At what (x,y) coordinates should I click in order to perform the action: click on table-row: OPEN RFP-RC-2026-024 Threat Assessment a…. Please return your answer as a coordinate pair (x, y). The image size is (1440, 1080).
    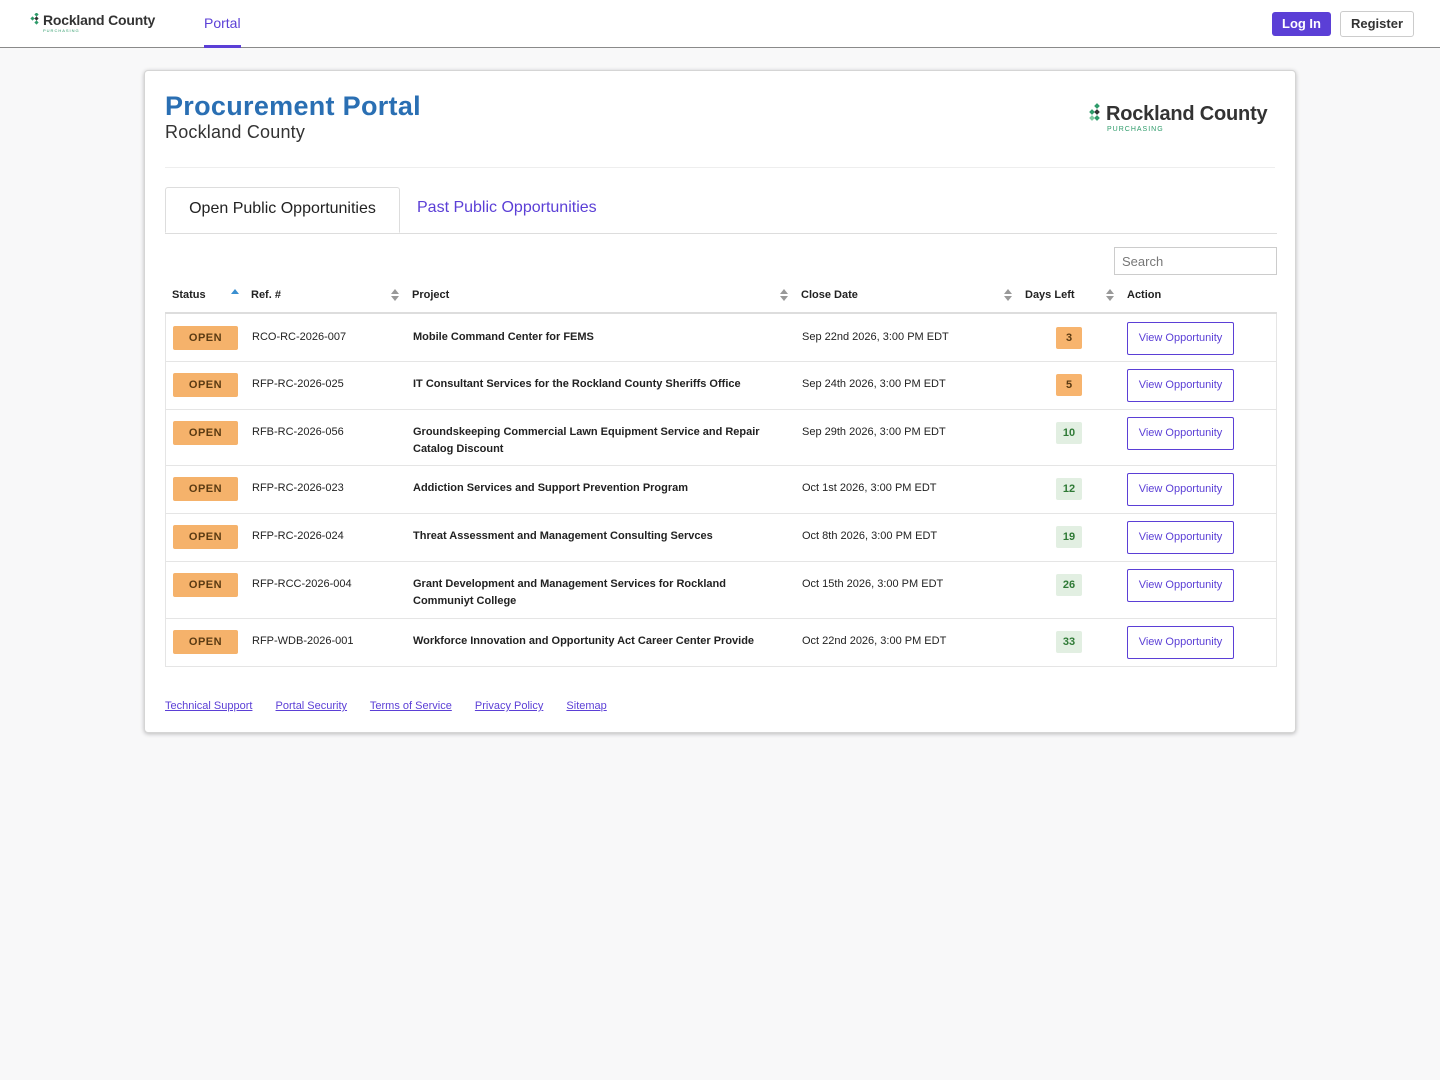
    Looking at the image, I should click on (721, 537).